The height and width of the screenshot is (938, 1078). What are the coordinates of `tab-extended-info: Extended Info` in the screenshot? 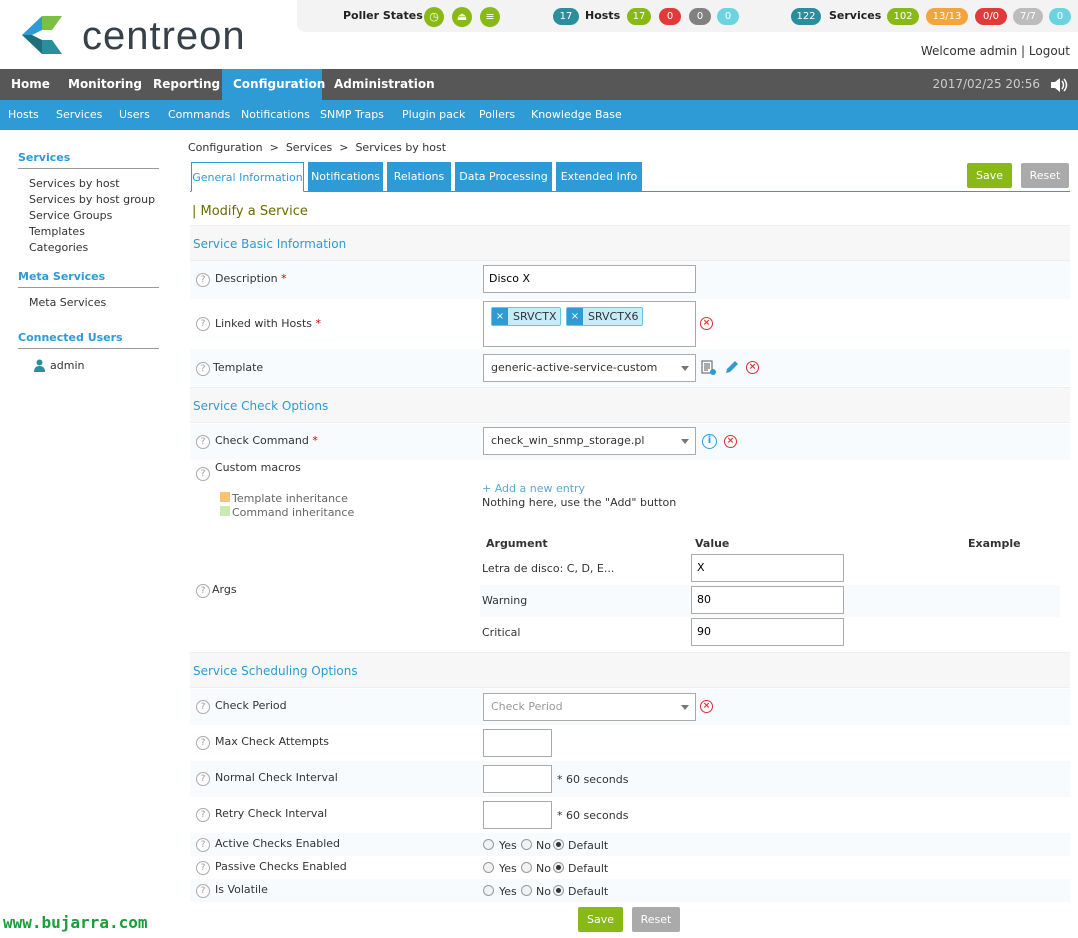 It's located at (599, 176).